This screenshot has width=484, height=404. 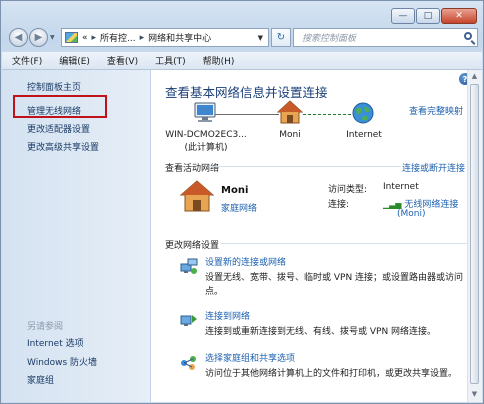 I want to click on menu-bar: 文件(F) 编辑(E) 查看(V) 工具(T) 帮助(H), so click(x=242, y=61).